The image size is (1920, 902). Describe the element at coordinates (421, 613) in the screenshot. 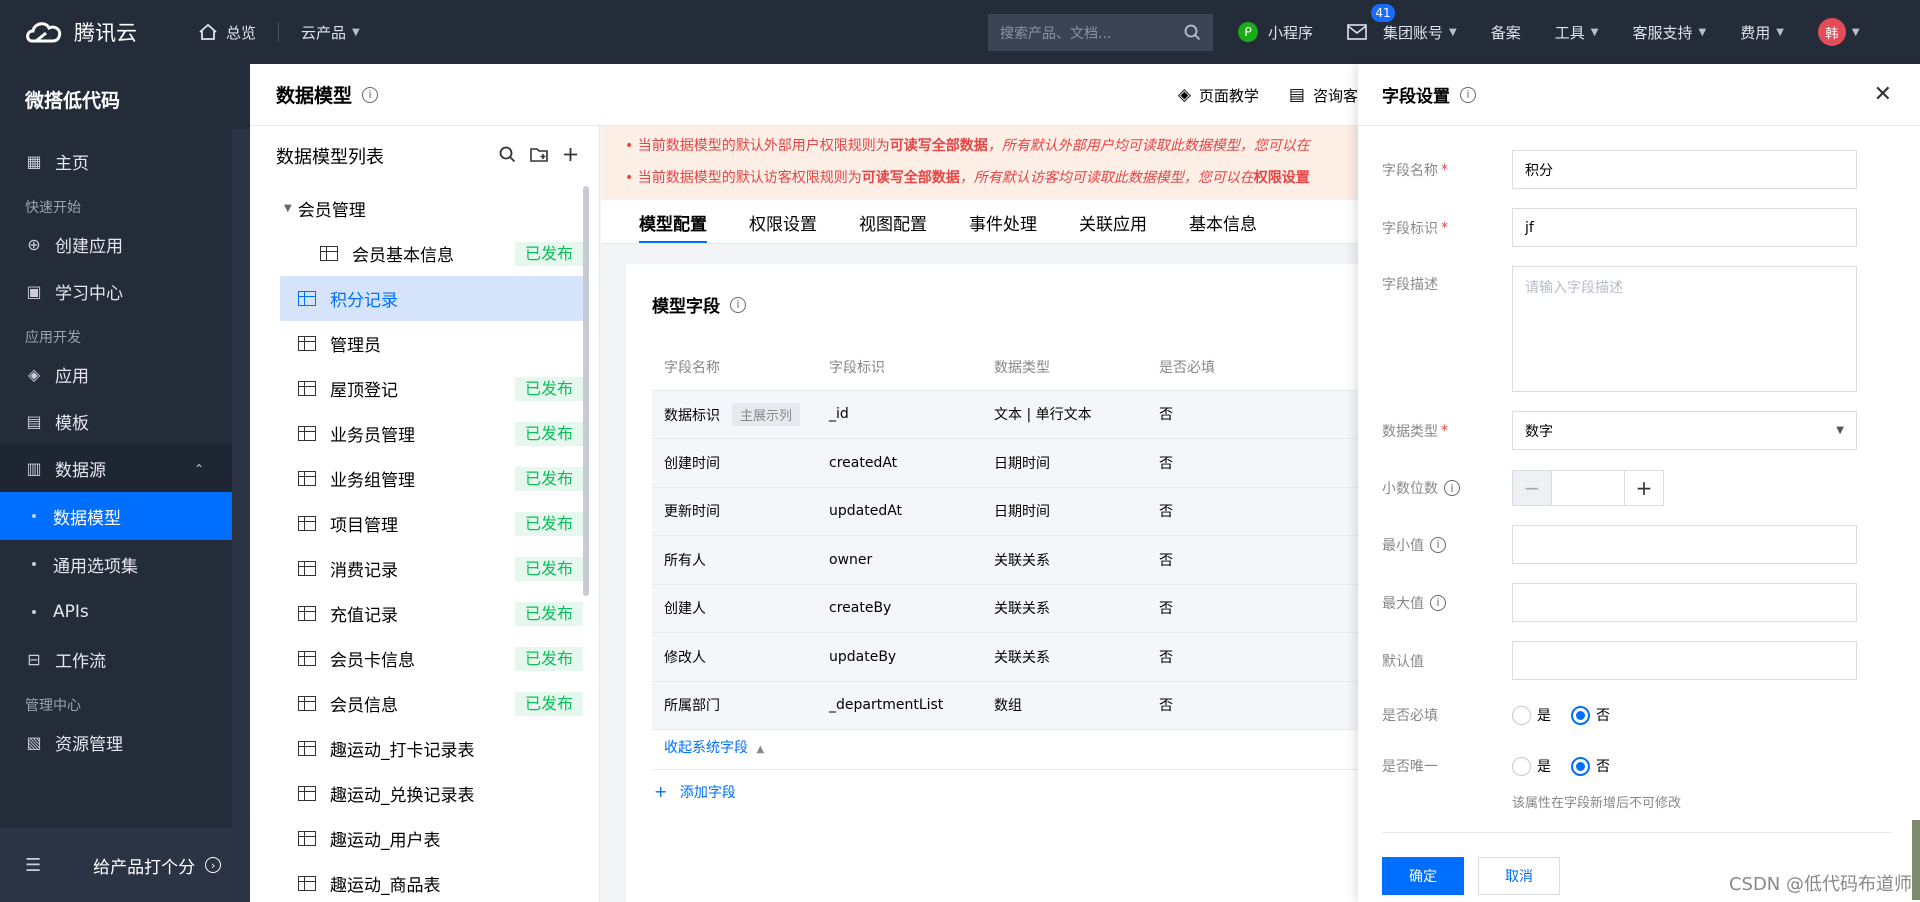

I see `model-list-item: 充值记录 已发布` at that location.